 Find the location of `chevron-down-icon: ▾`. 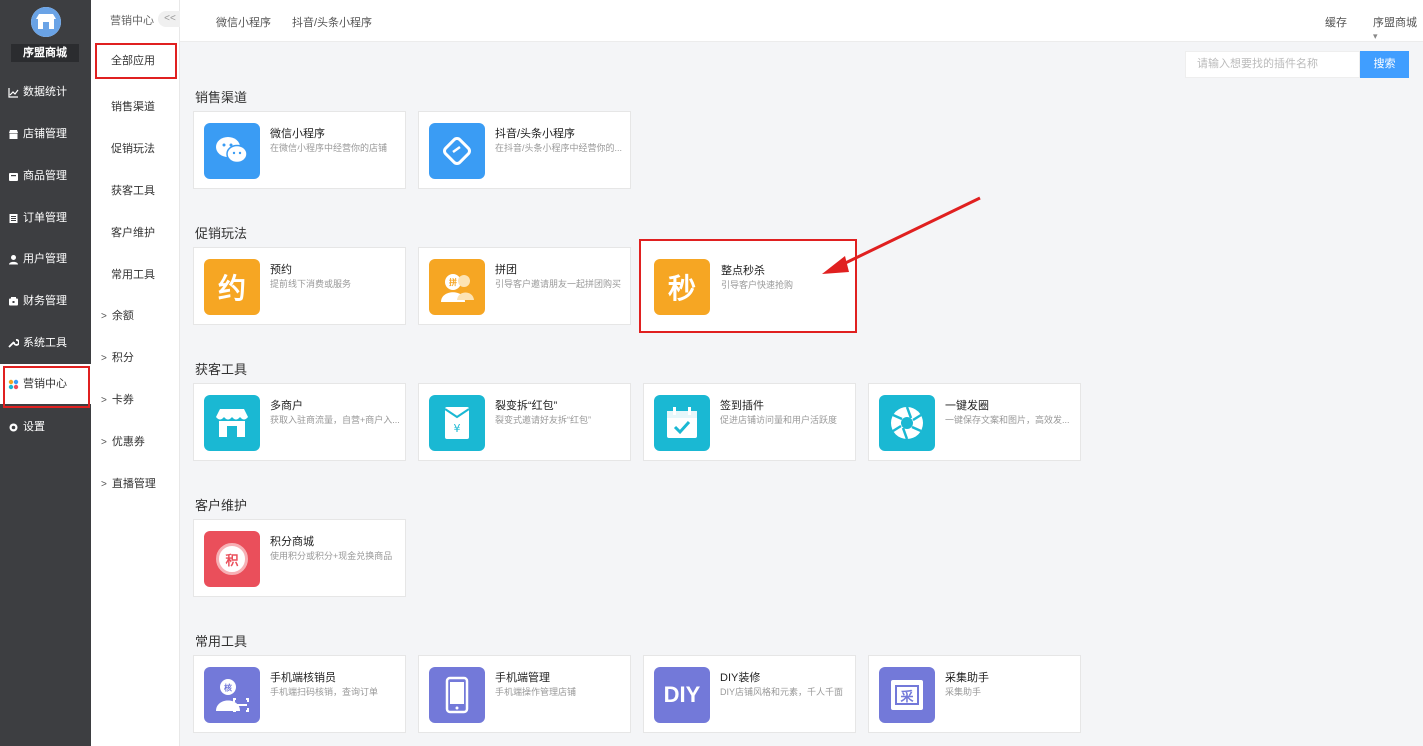

chevron-down-icon: ▾ is located at coordinates (1375, 36).